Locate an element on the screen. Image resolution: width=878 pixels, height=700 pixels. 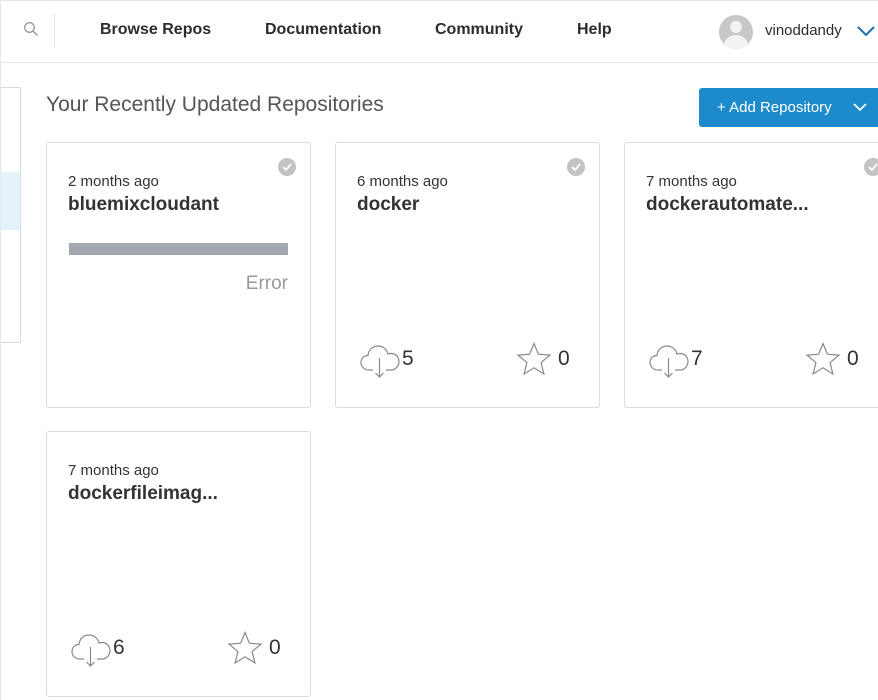
search-icon is located at coordinates (31, 29).